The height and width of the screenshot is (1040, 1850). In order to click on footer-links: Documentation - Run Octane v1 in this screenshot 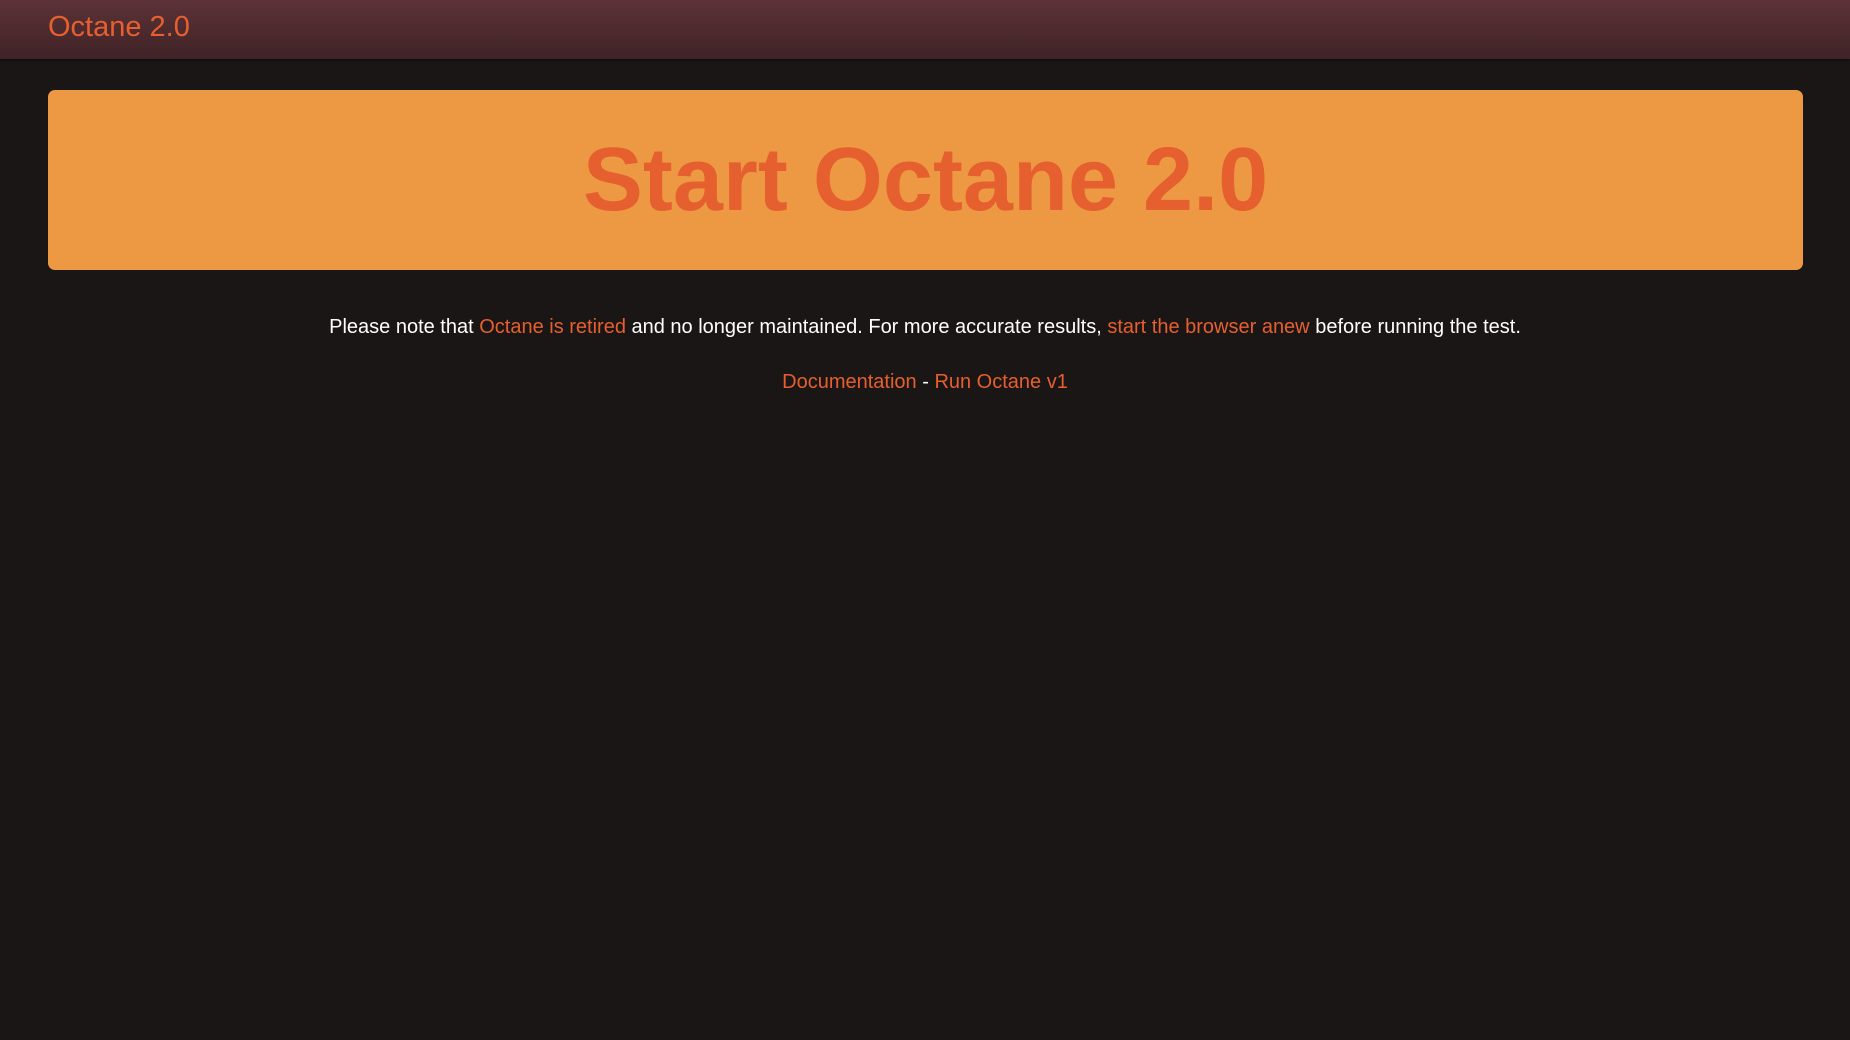, I will do `click(925, 382)`.